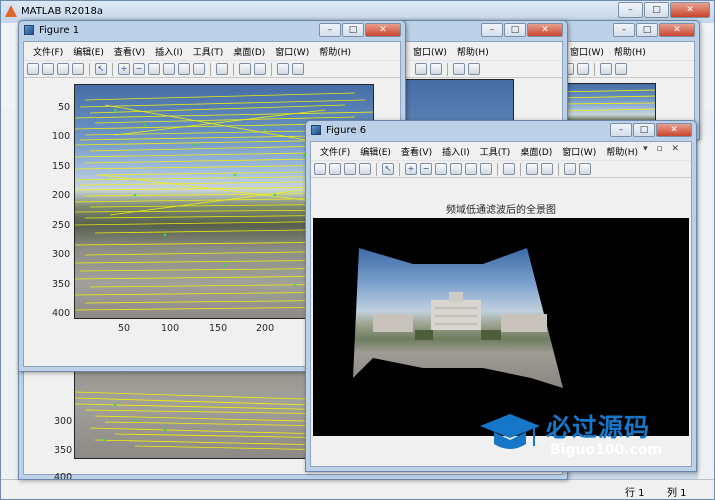  What do you see at coordinates (510, 431) in the screenshot?
I see `graduation-cap-logo-icon` at bounding box center [510, 431].